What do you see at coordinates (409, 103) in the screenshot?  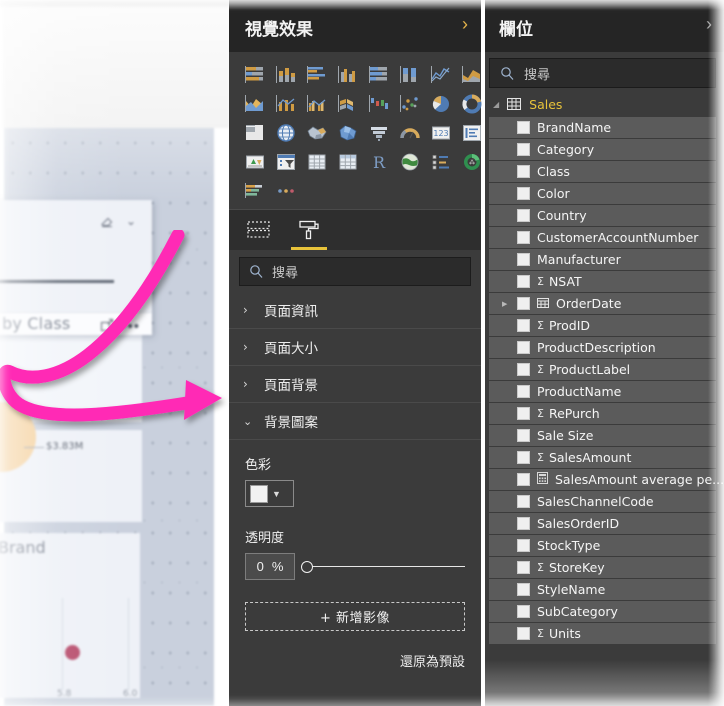 I see `scatter-chart-icon` at bounding box center [409, 103].